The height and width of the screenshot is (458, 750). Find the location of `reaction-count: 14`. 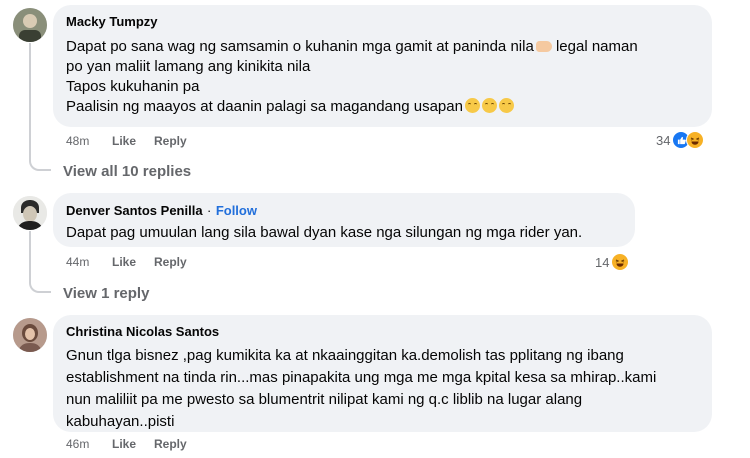

reaction-count: 14 is located at coordinates (602, 262).